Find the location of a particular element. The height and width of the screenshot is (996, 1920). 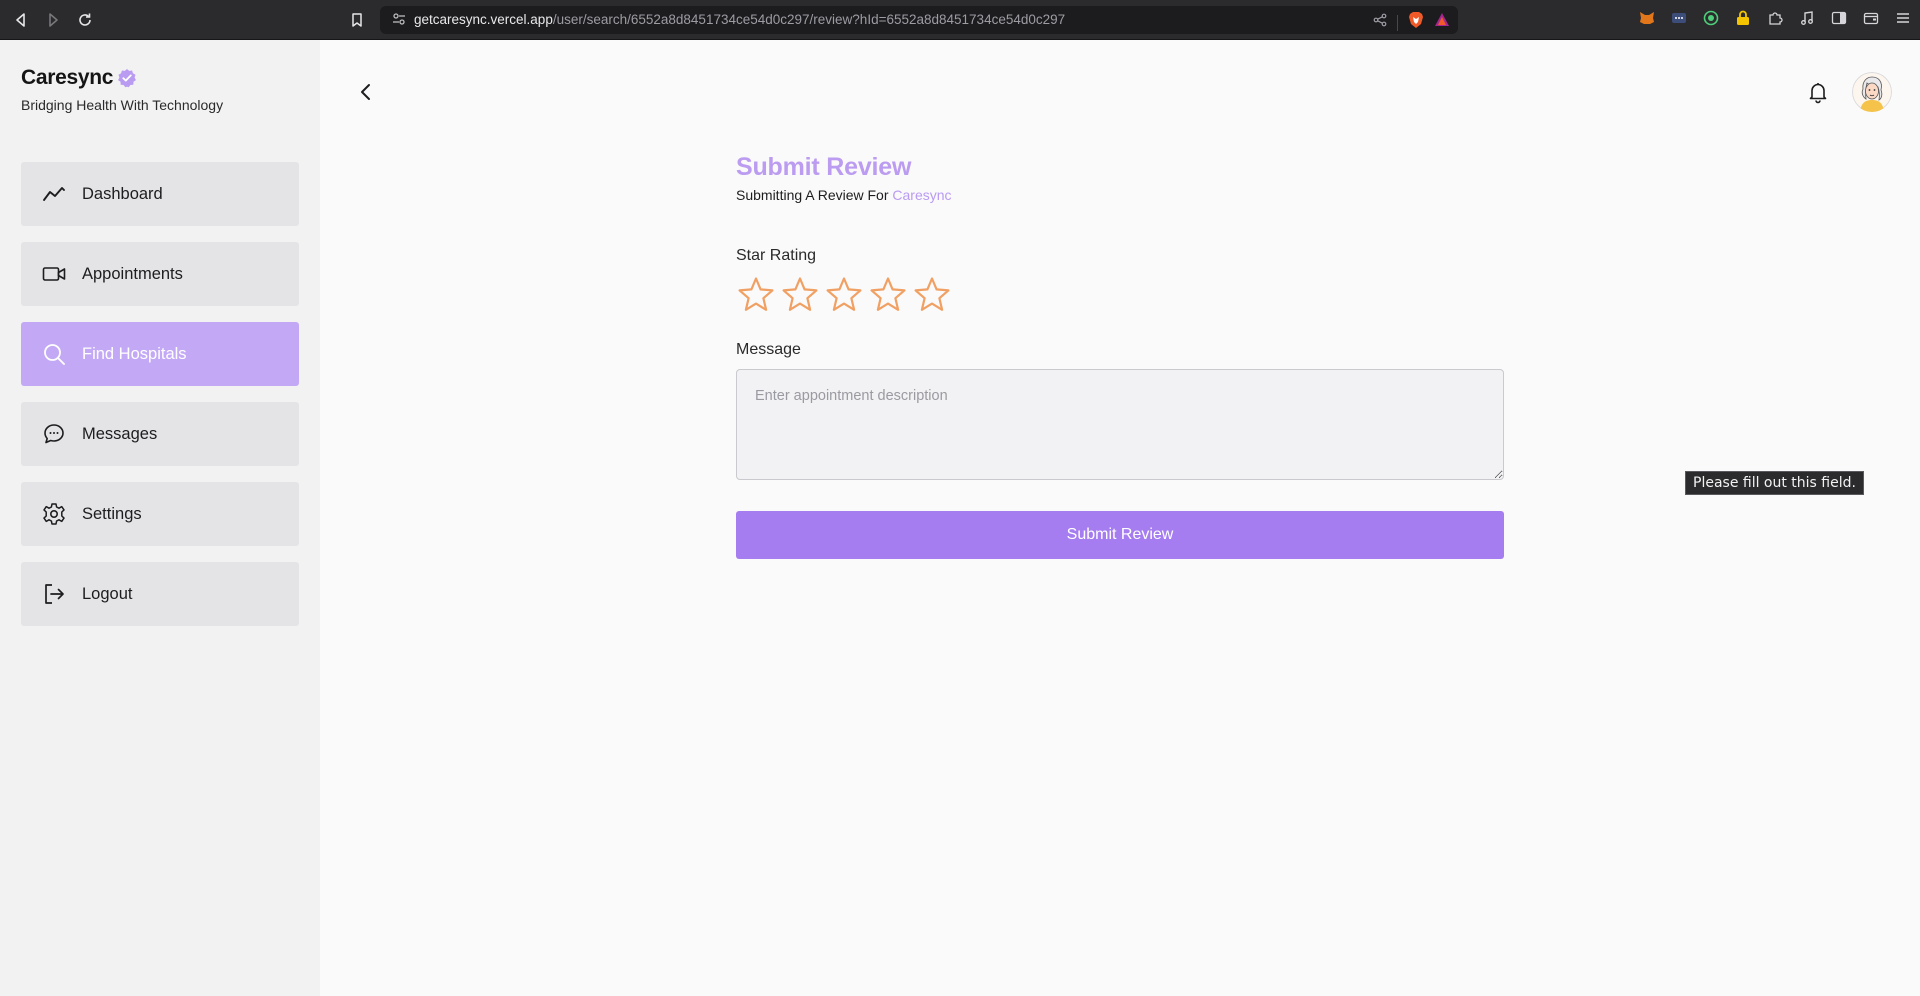

avatar is located at coordinates (1872, 92).